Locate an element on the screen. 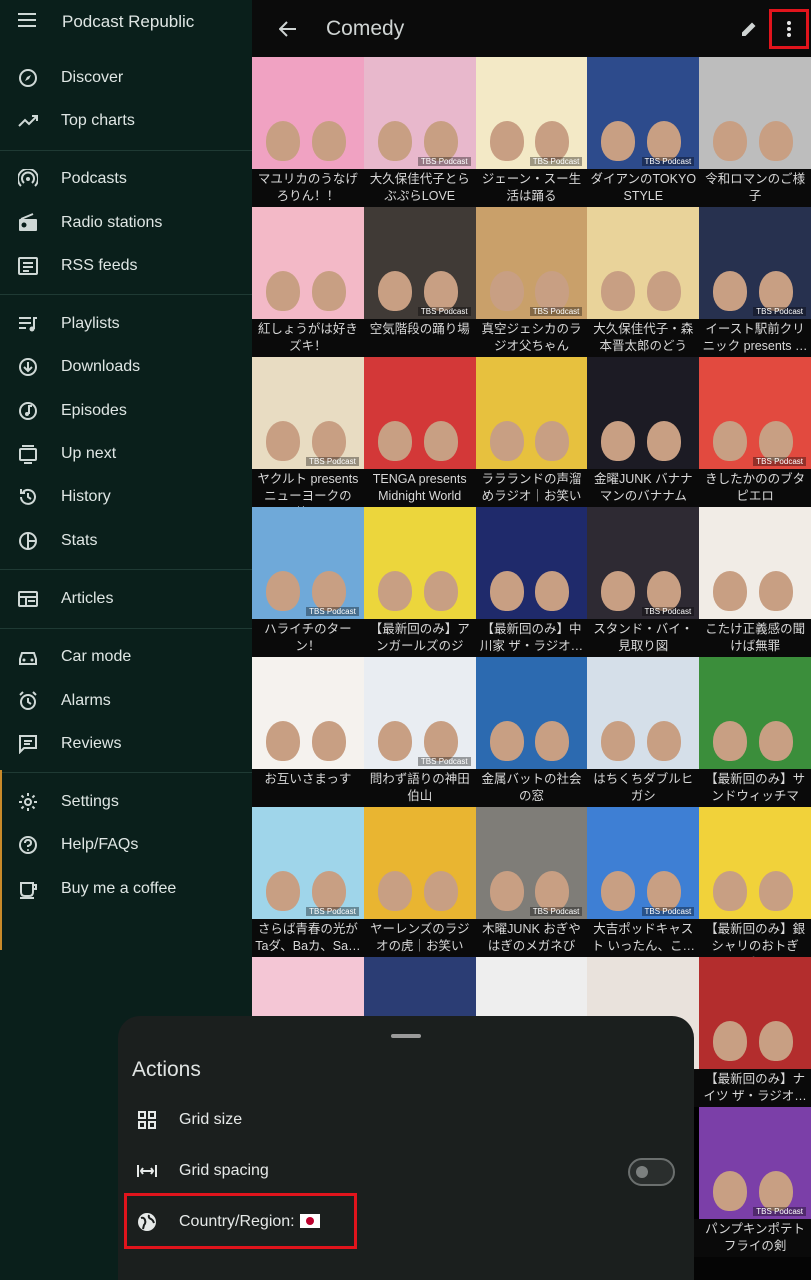  podcast-icon is located at coordinates (28, 179).